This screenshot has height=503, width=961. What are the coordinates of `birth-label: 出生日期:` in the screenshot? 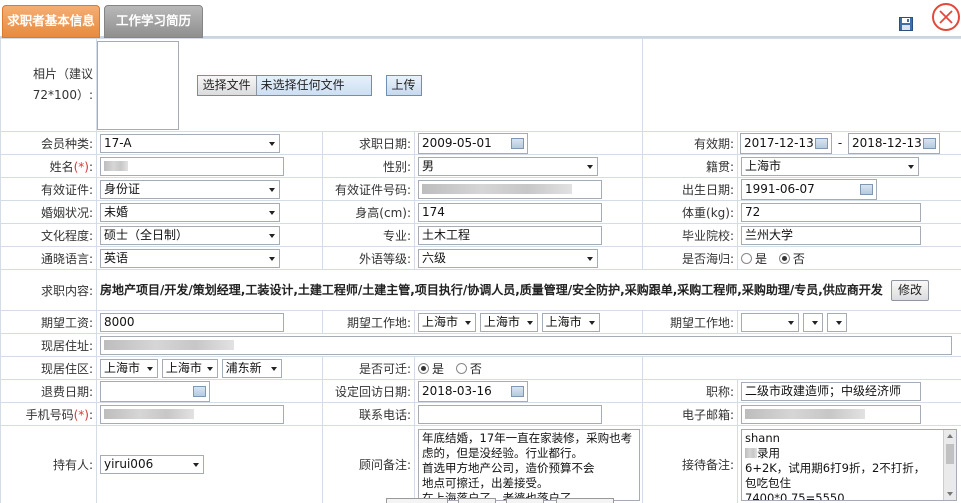 It's located at (690, 189).